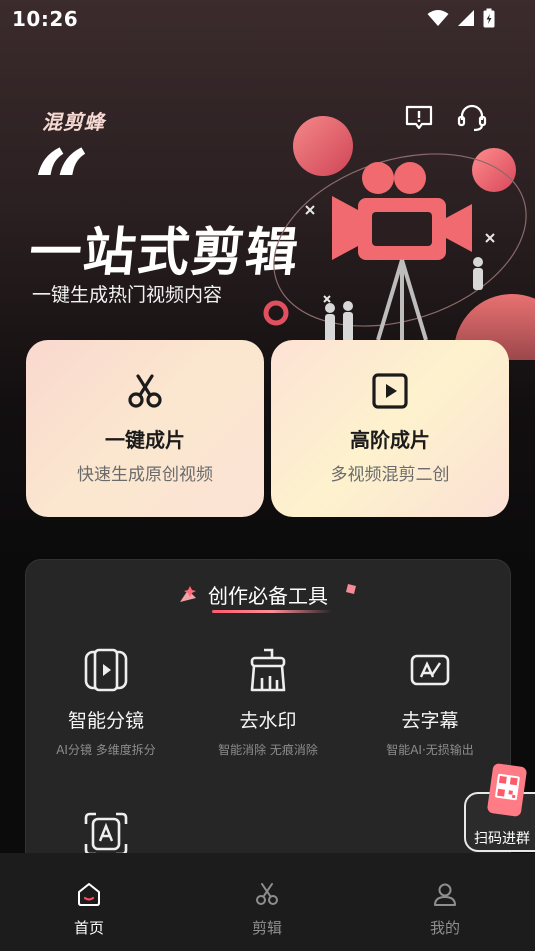 This screenshot has width=535, height=951. Describe the element at coordinates (390, 440) in the screenshot. I see `advanced-create-title: 高阶成片` at that location.